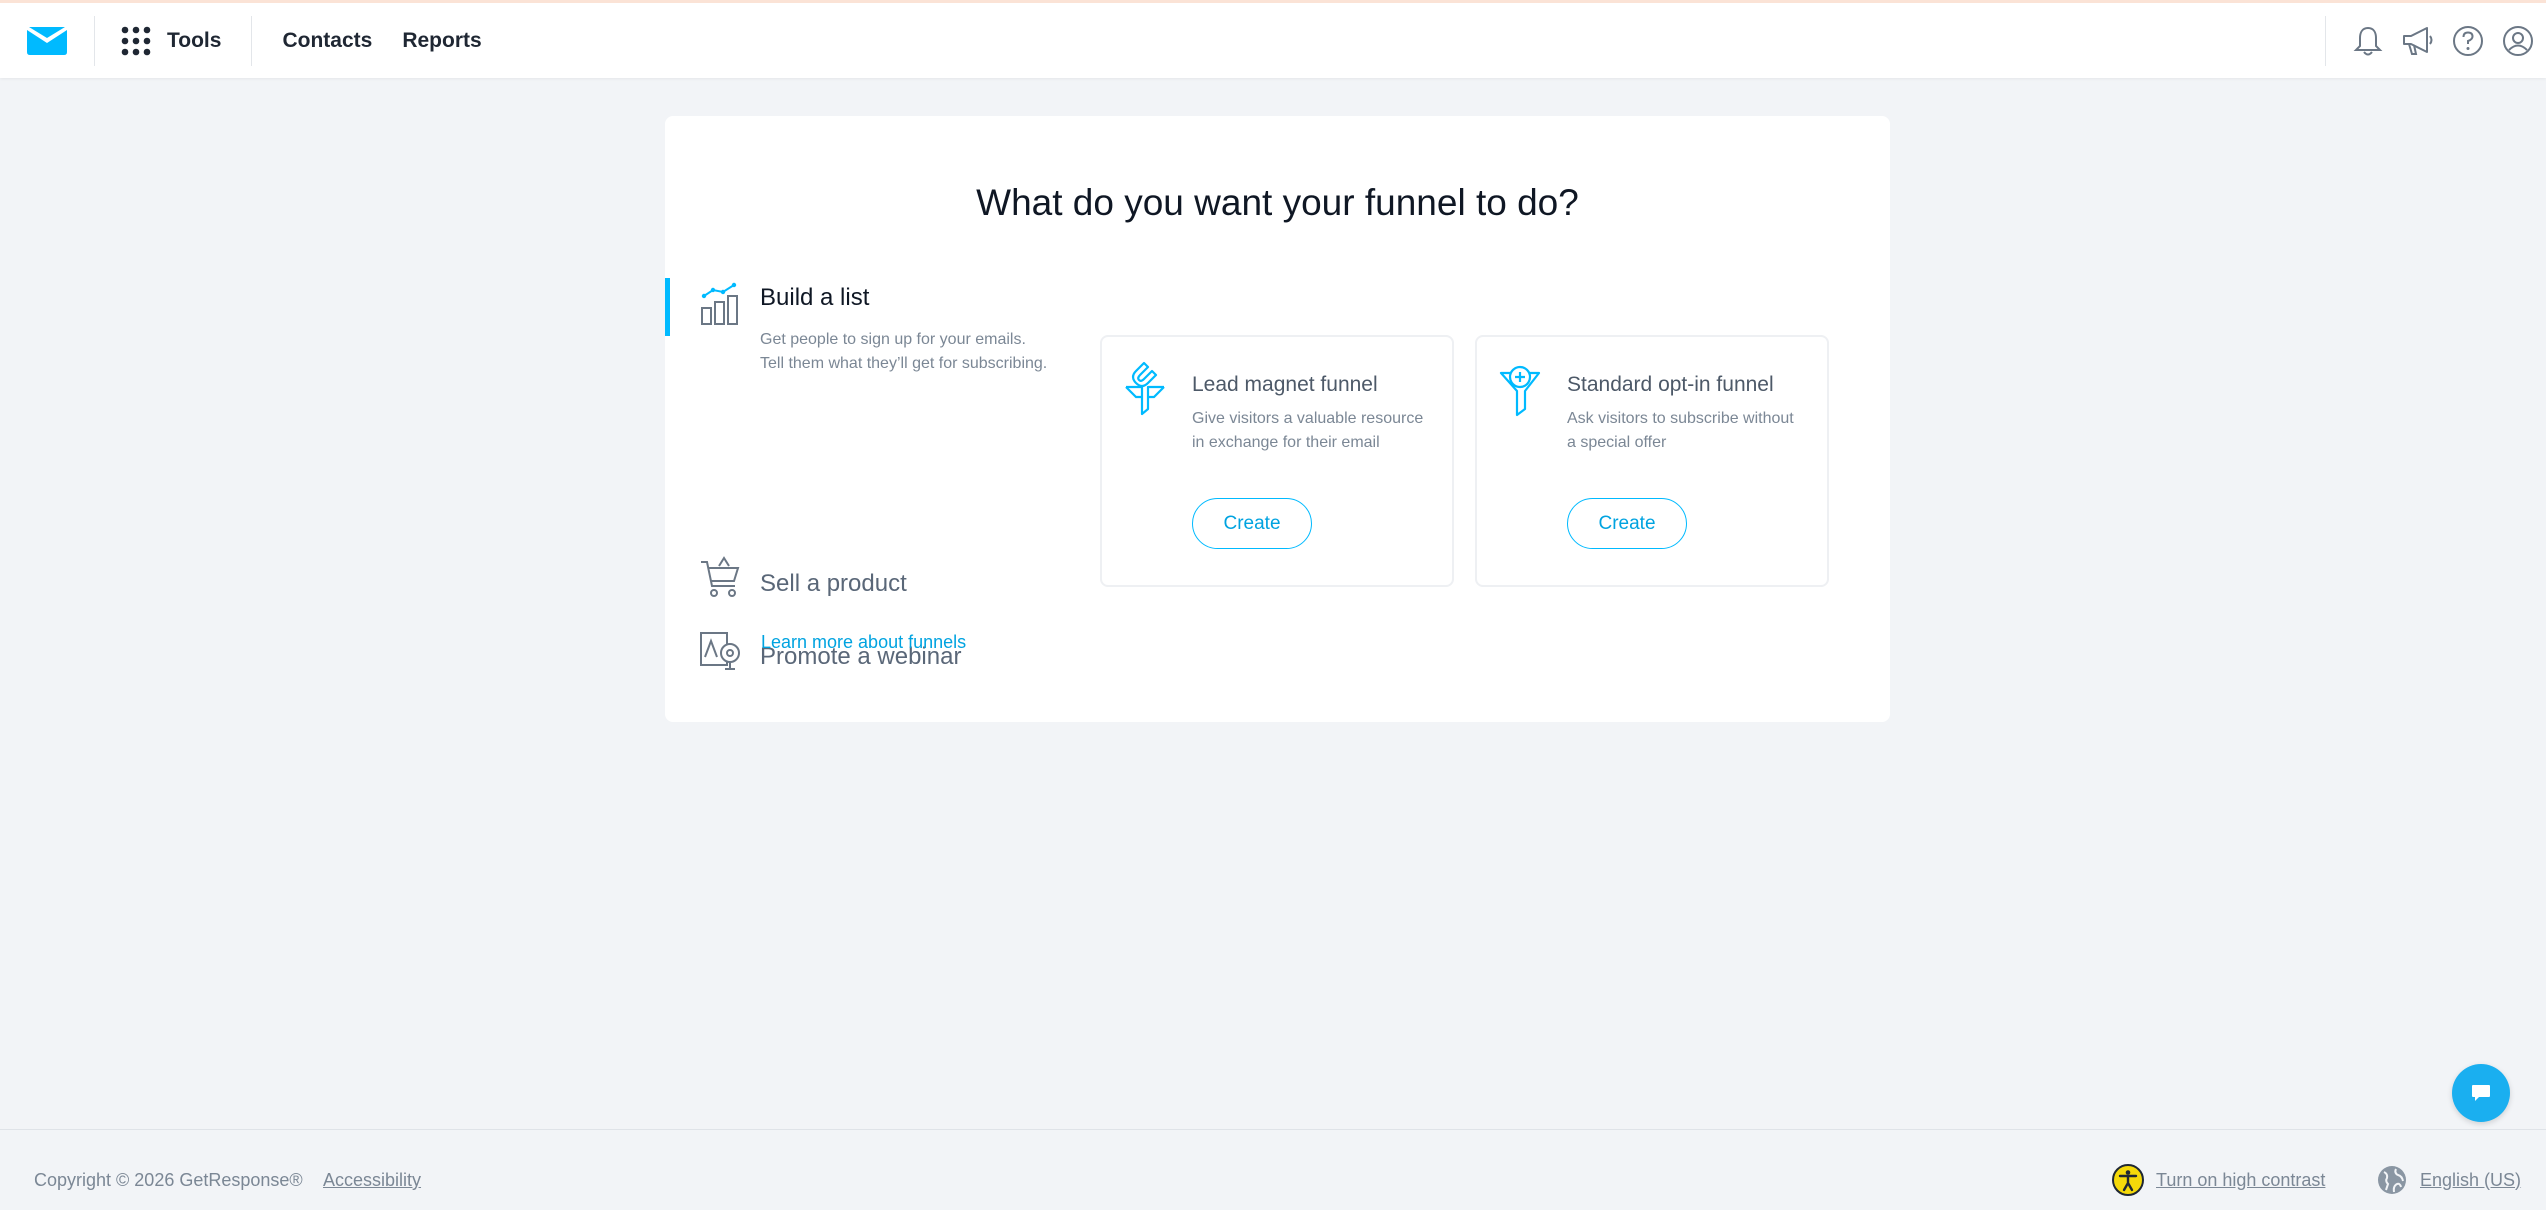 Image resolution: width=2546 pixels, height=1210 pixels. What do you see at coordinates (381, 40) in the screenshot?
I see `main-nav: Contacts Reports` at bounding box center [381, 40].